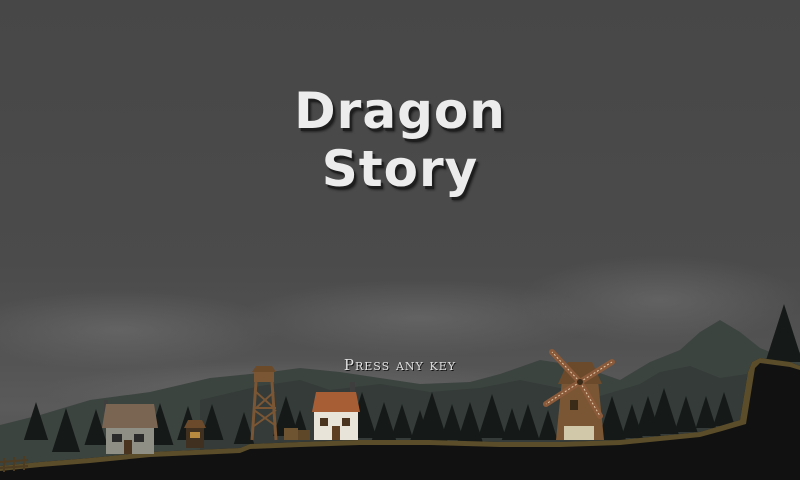 This screenshot has height=480, width=800. I want to click on small-shed, so click(195, 434).